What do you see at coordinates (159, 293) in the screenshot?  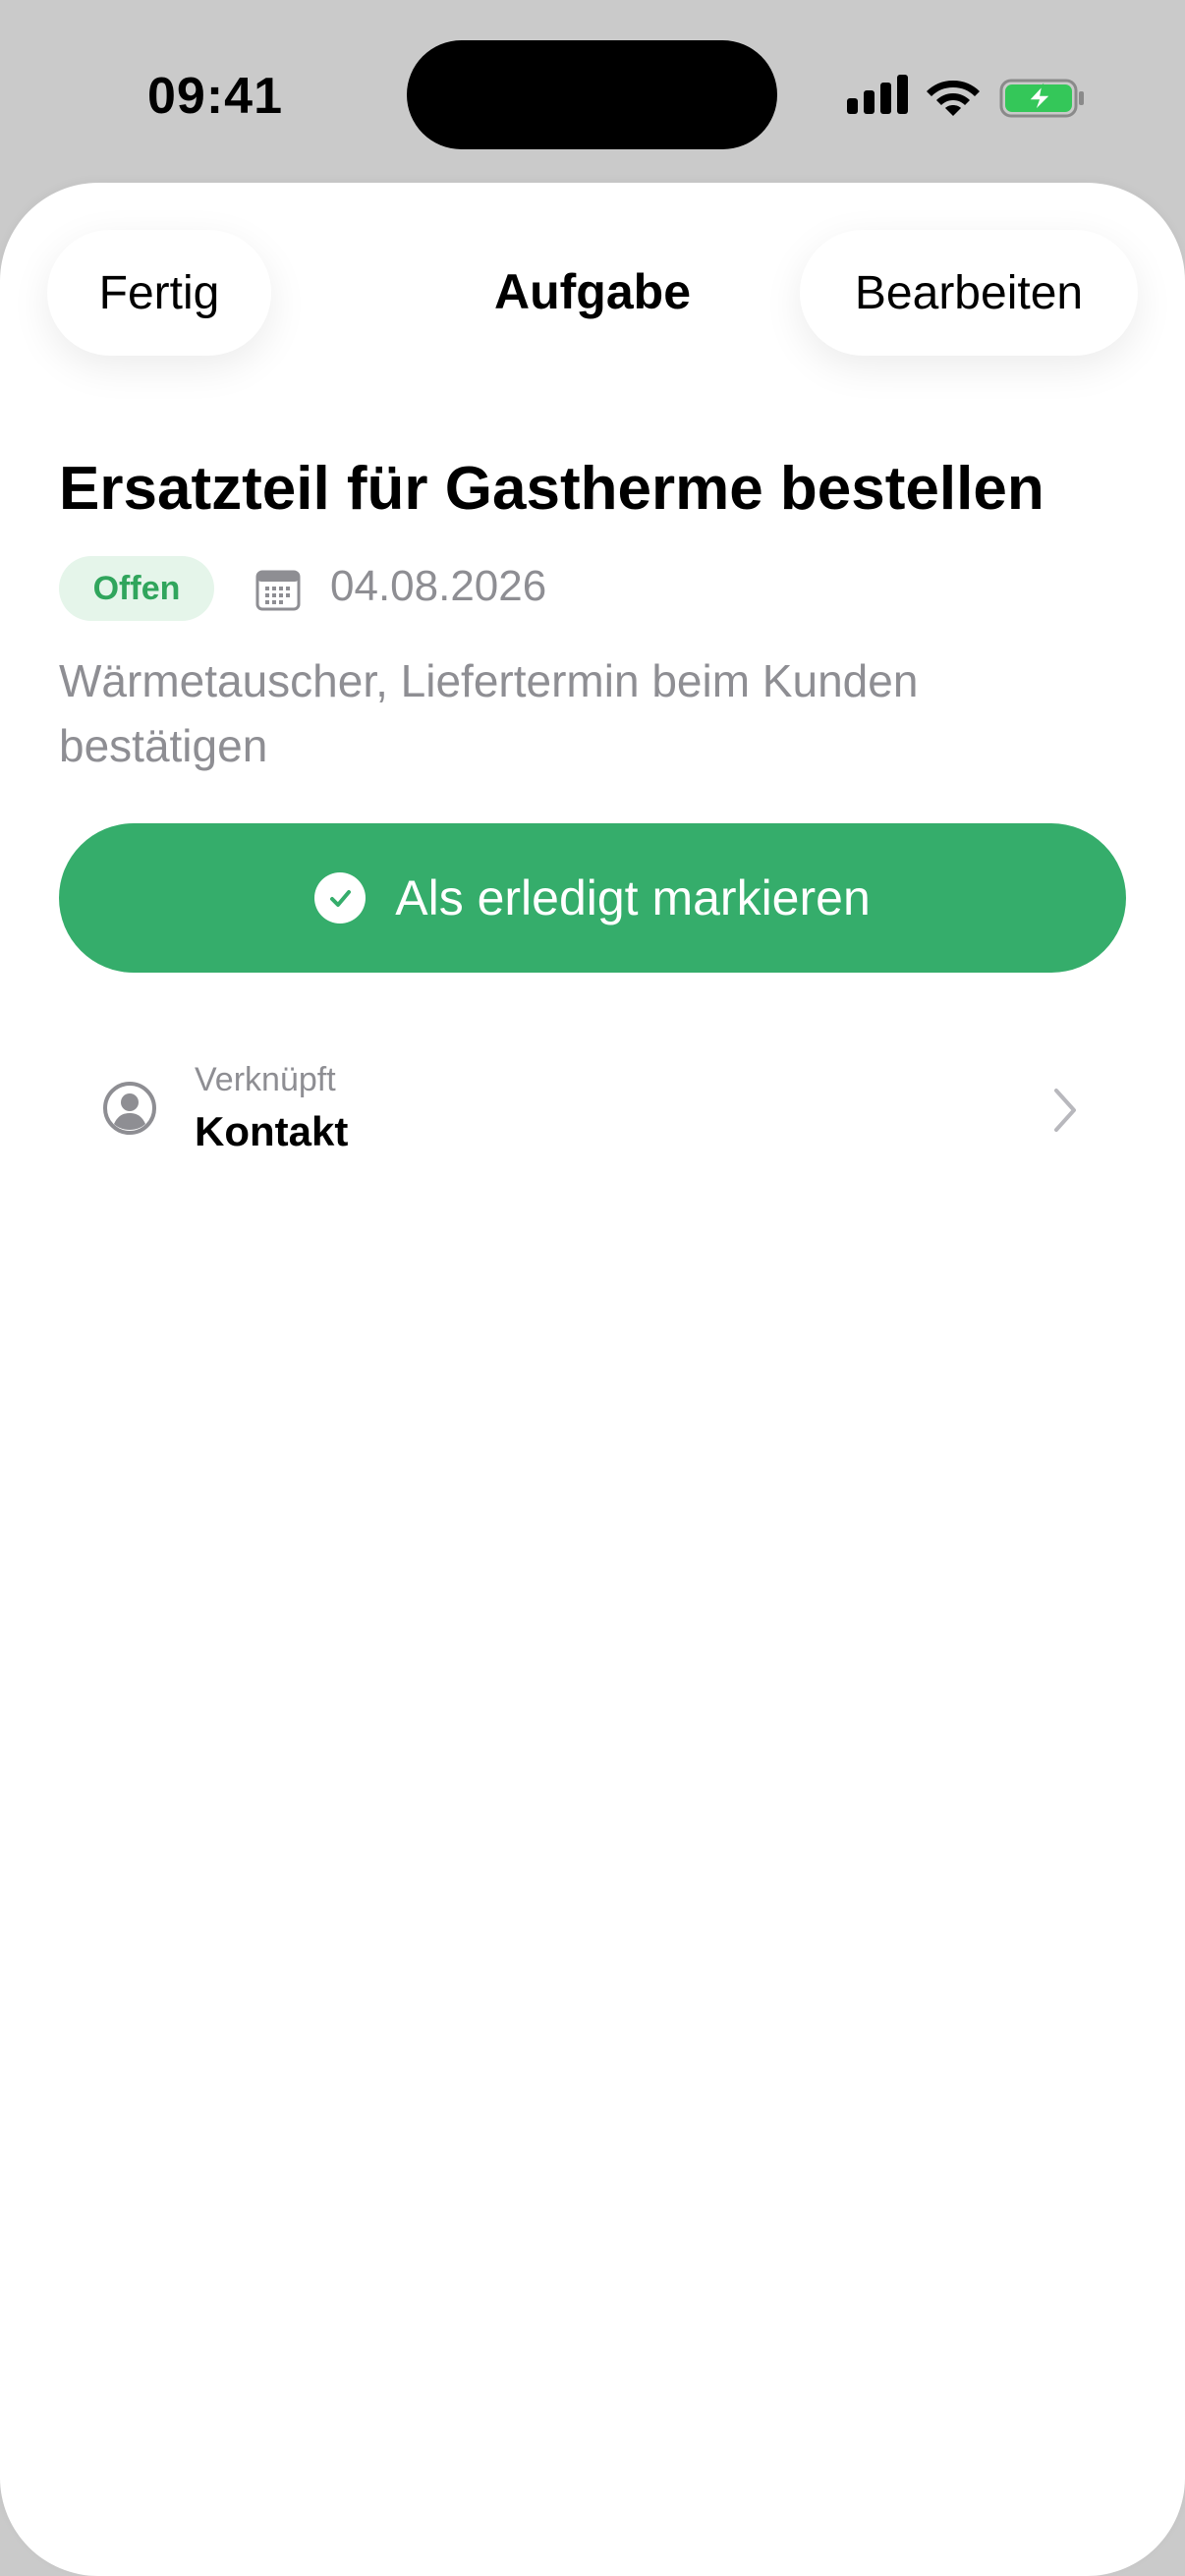 I see `done-button: Fertig` at bounding box center [159, 293].